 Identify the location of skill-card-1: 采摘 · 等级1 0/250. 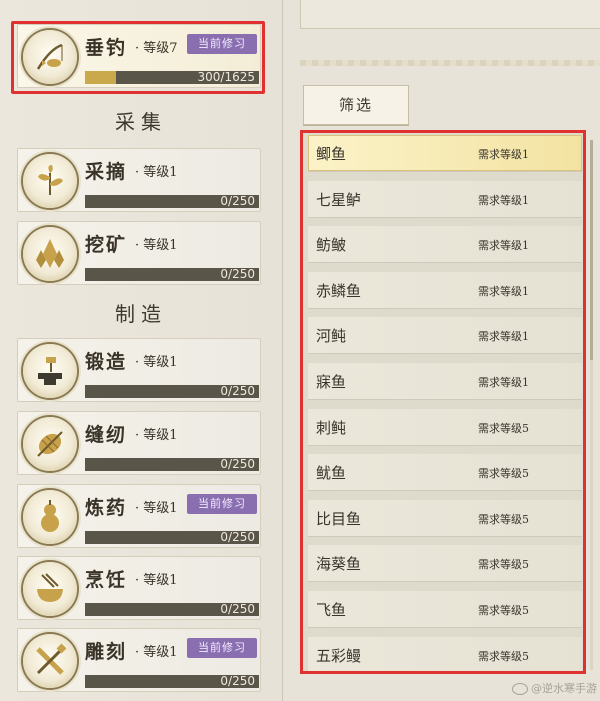
(139, 180).